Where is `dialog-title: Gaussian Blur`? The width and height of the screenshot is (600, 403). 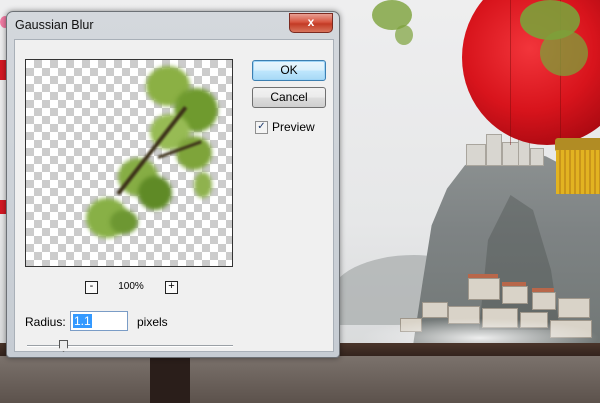
dialog-title: Gaussian Blur is located at coordinates (54, 25).